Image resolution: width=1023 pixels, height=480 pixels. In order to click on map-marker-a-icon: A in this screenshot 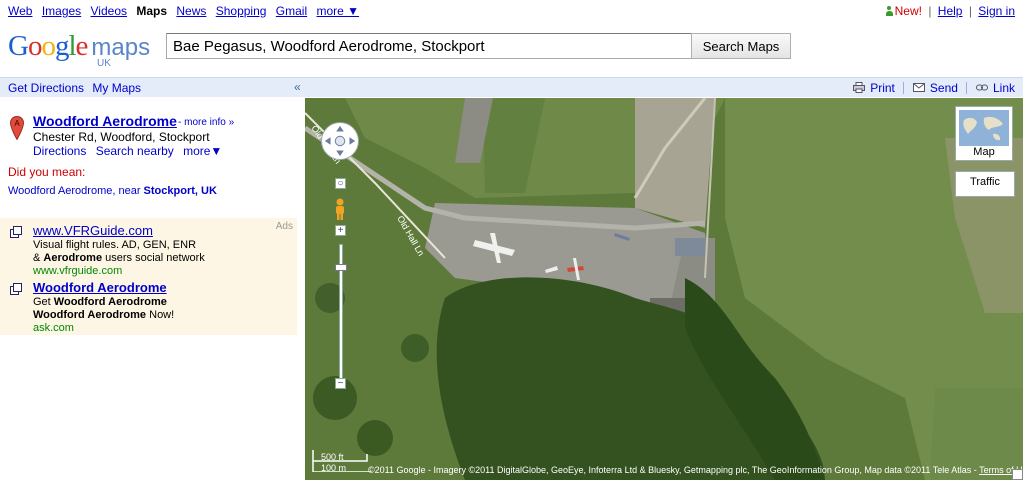, I will do `click(17, 128)`.